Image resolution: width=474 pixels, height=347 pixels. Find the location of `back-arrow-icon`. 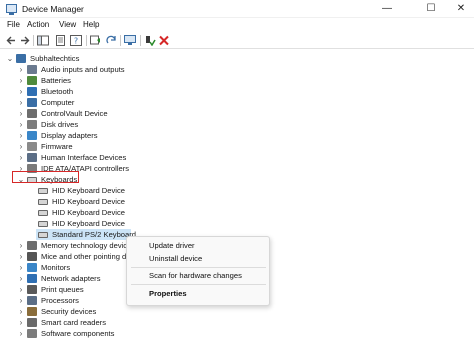

back-arrow-icon is located at coordinates (11, 40).